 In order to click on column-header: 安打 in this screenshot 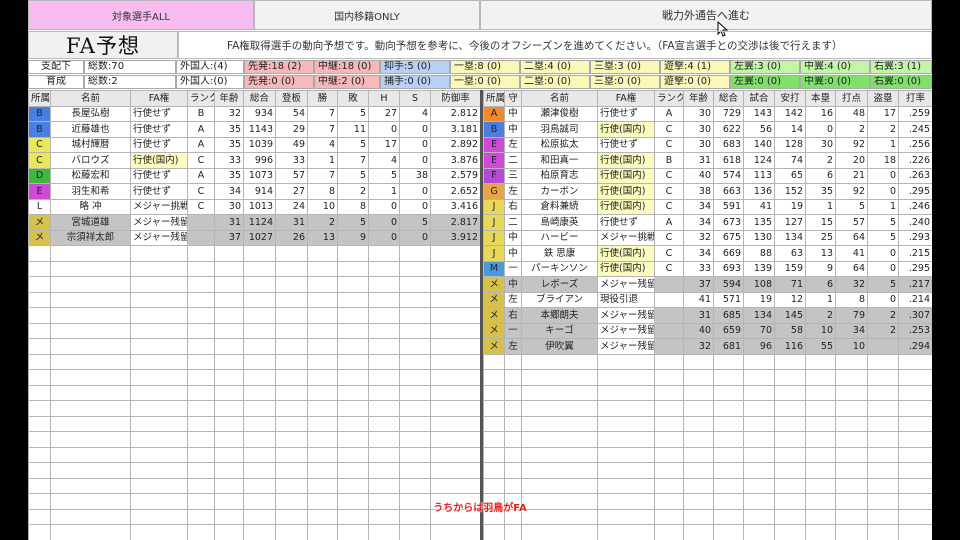, I will do `click(790, 98)`.